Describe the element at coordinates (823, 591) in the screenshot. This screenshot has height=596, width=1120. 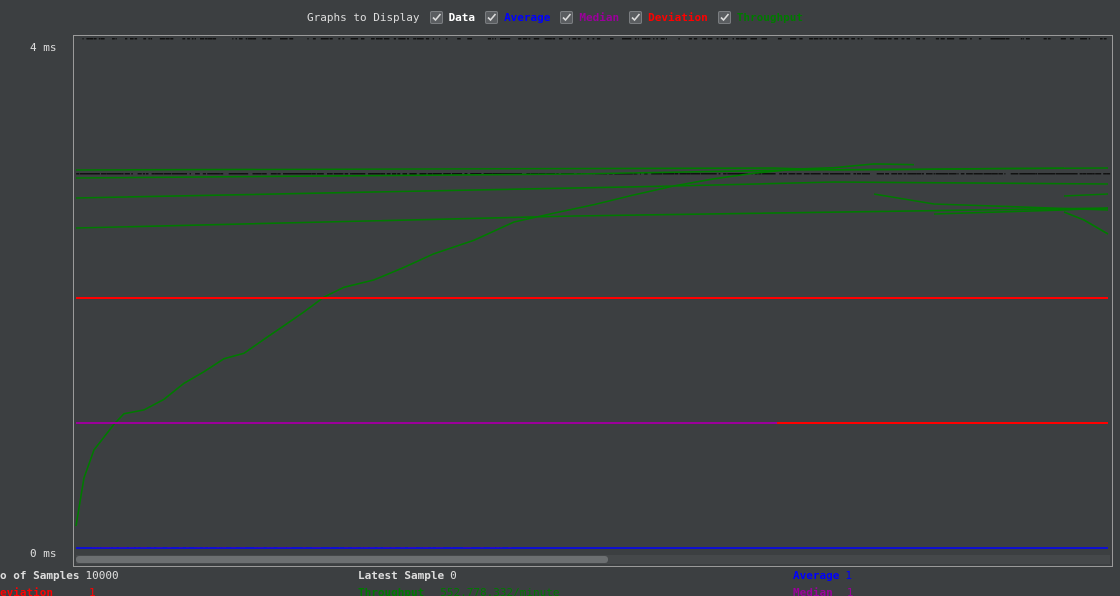
I see `median-stat: Median 1` at that location.